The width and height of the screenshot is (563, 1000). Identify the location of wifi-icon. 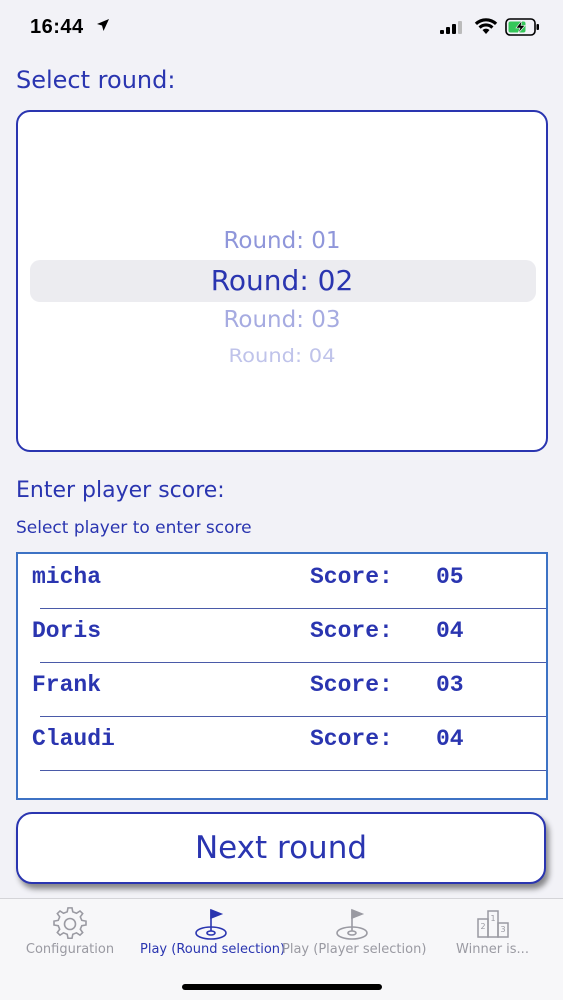
(486, 26).